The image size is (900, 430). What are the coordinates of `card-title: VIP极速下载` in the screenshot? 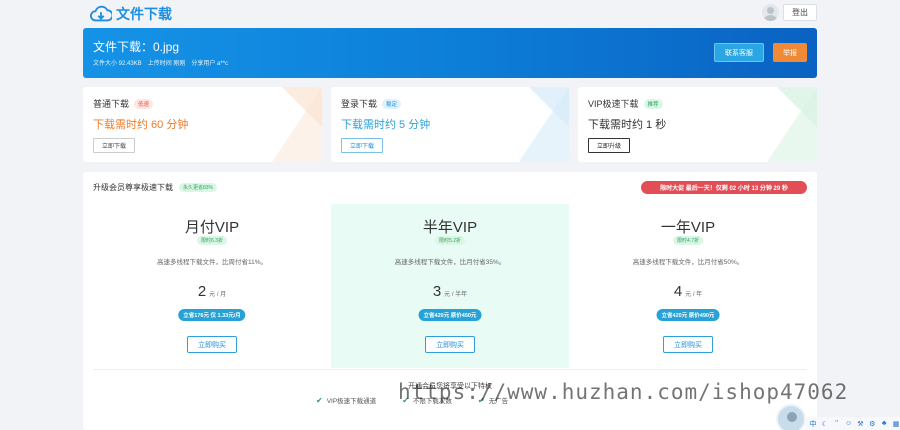 It's located at (613, 104).